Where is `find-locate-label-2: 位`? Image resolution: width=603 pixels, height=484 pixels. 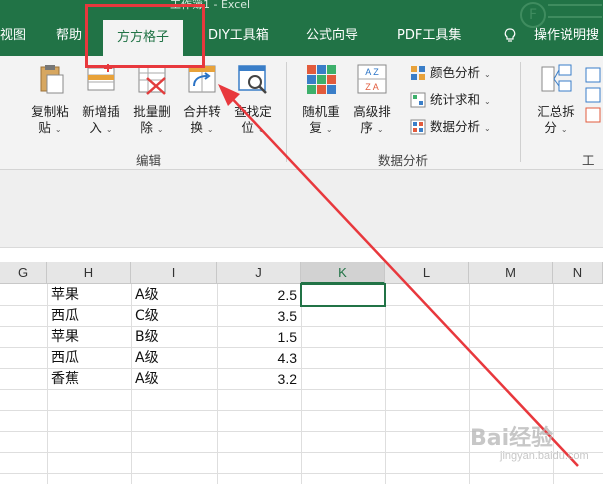 find-locate-label-2: 位 is located at coordinates (247, 127).